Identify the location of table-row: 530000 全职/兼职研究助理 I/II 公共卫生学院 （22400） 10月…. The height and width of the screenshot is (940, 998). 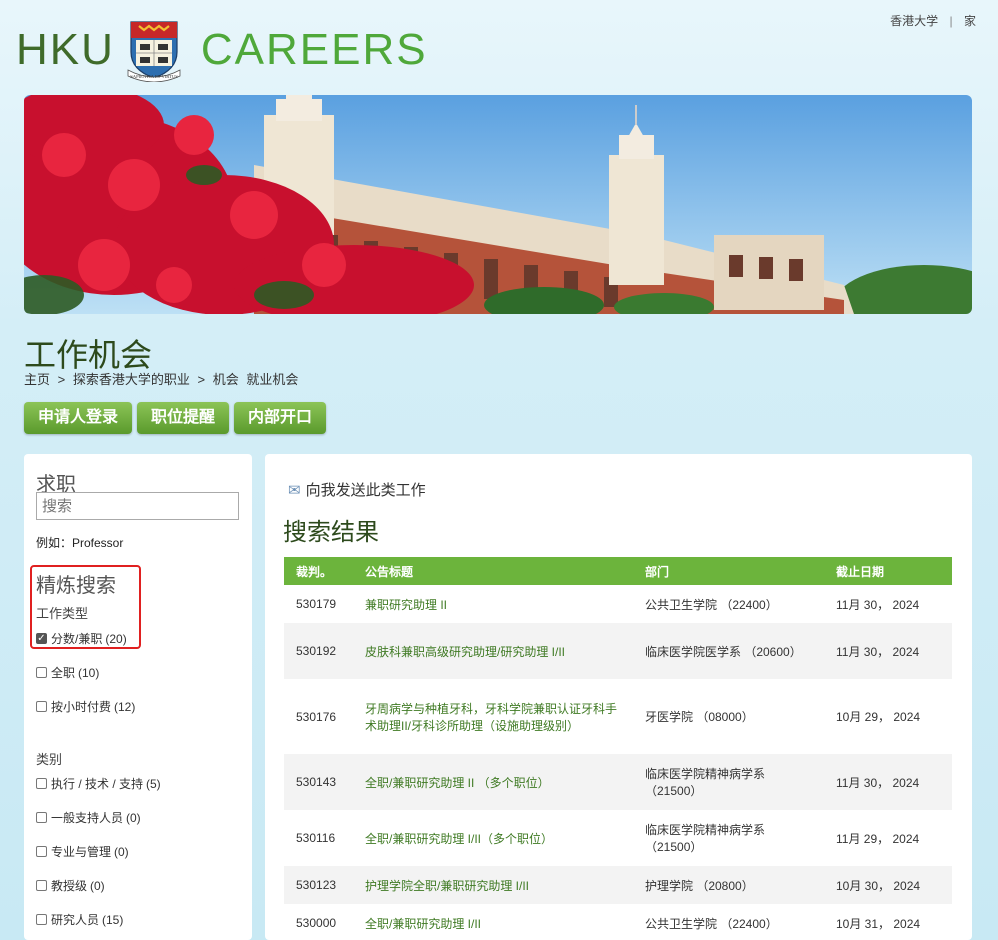
(618, 922).